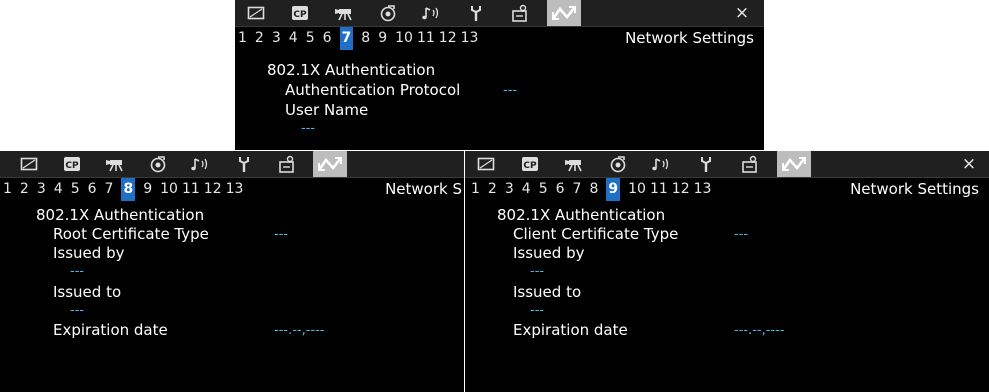 The image size is (989, 392). What do you see at coordinates (346, 38) in the screenshot?
I see `page-7-selected: 7` at bounding box center [346, 38].